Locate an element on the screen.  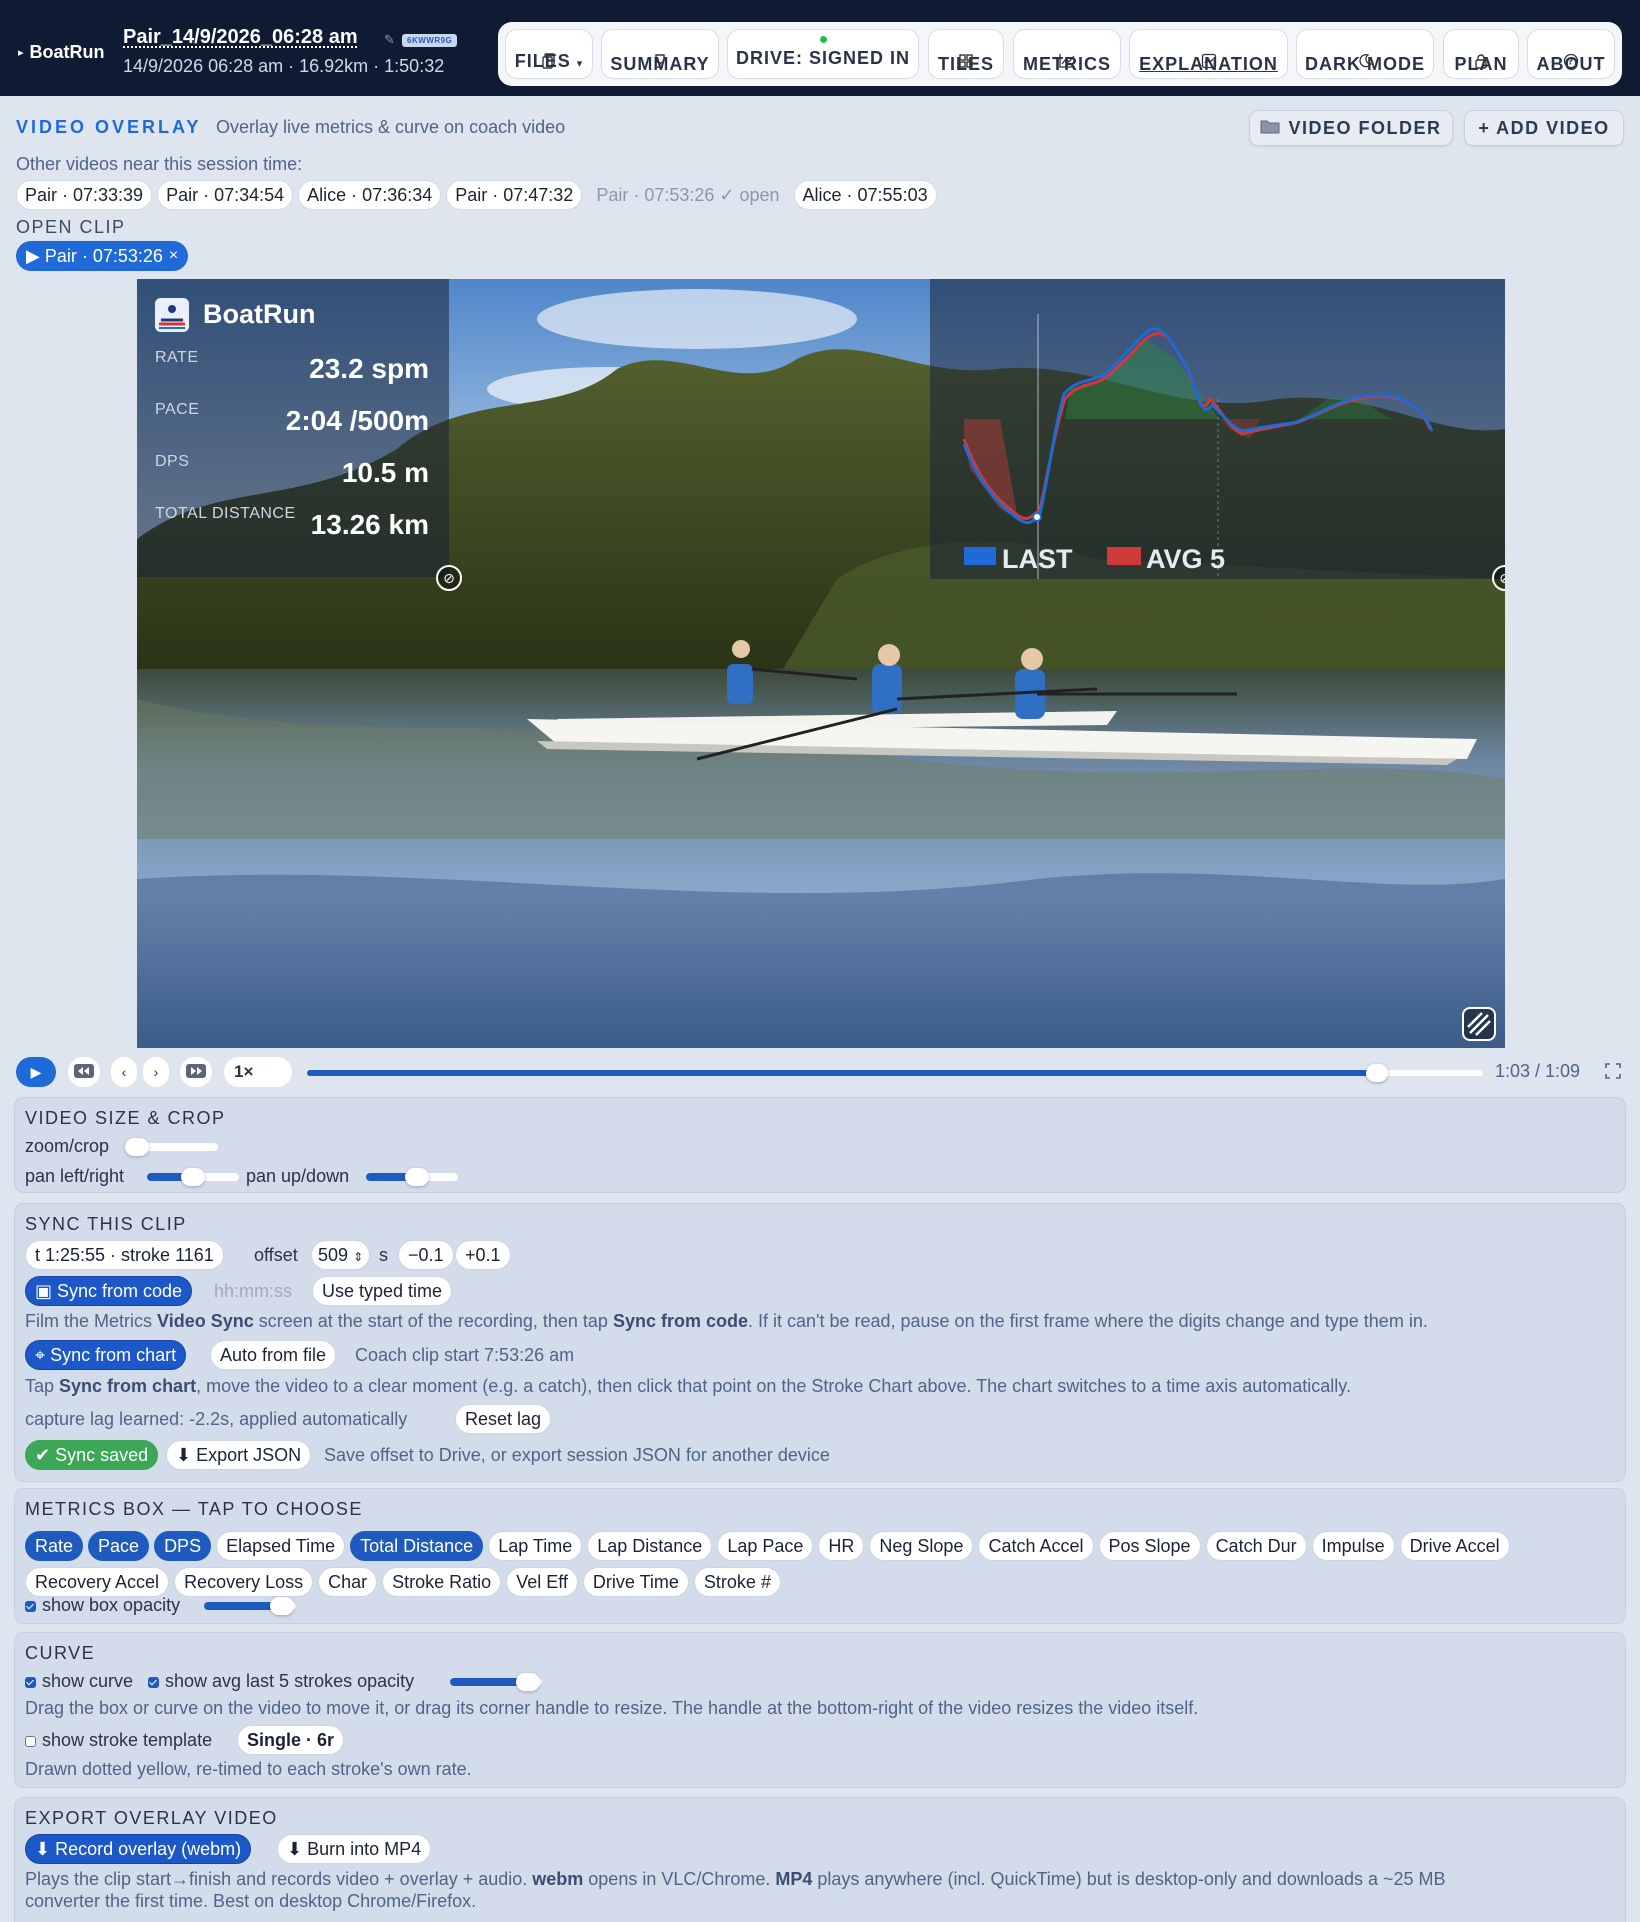
video-folder-button: VIDEO FOLDER is located at coordinates (1351, 128).